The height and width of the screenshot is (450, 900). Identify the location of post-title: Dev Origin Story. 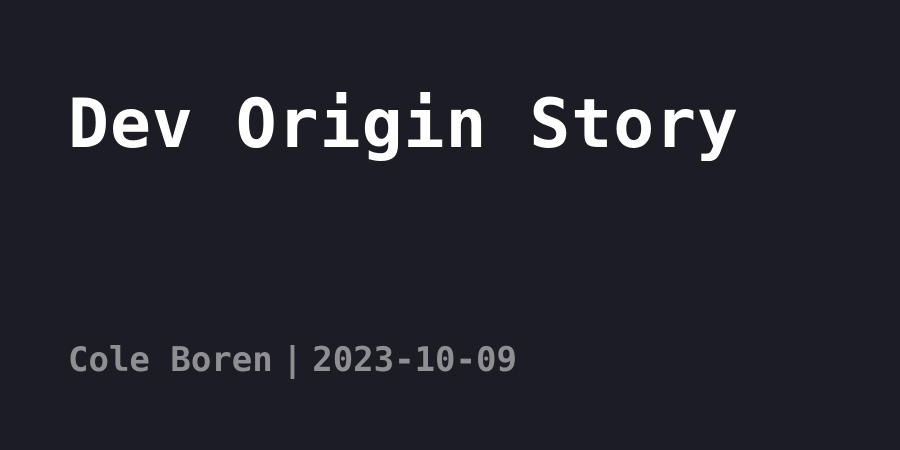
(404, 124).